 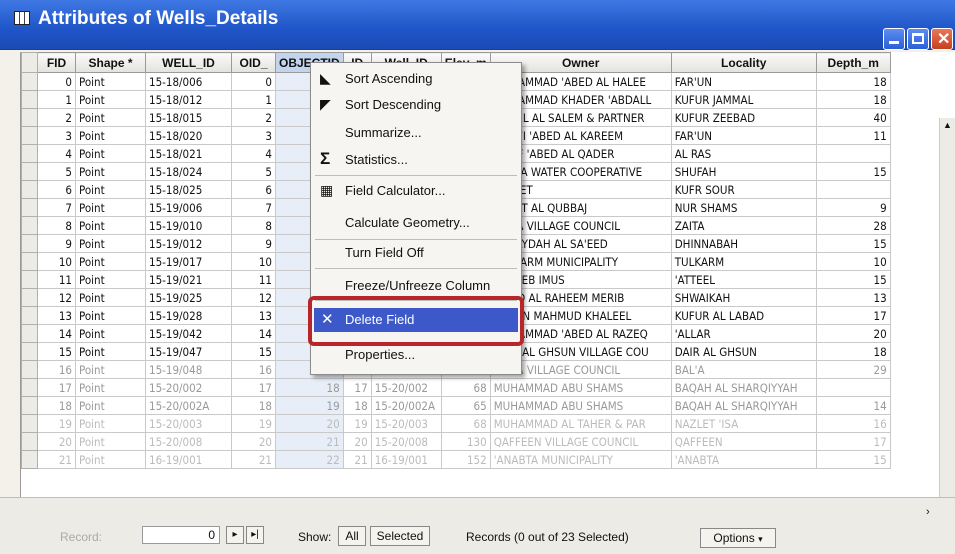 I want to click on table-cell: 9, so click(x=56, y=243).